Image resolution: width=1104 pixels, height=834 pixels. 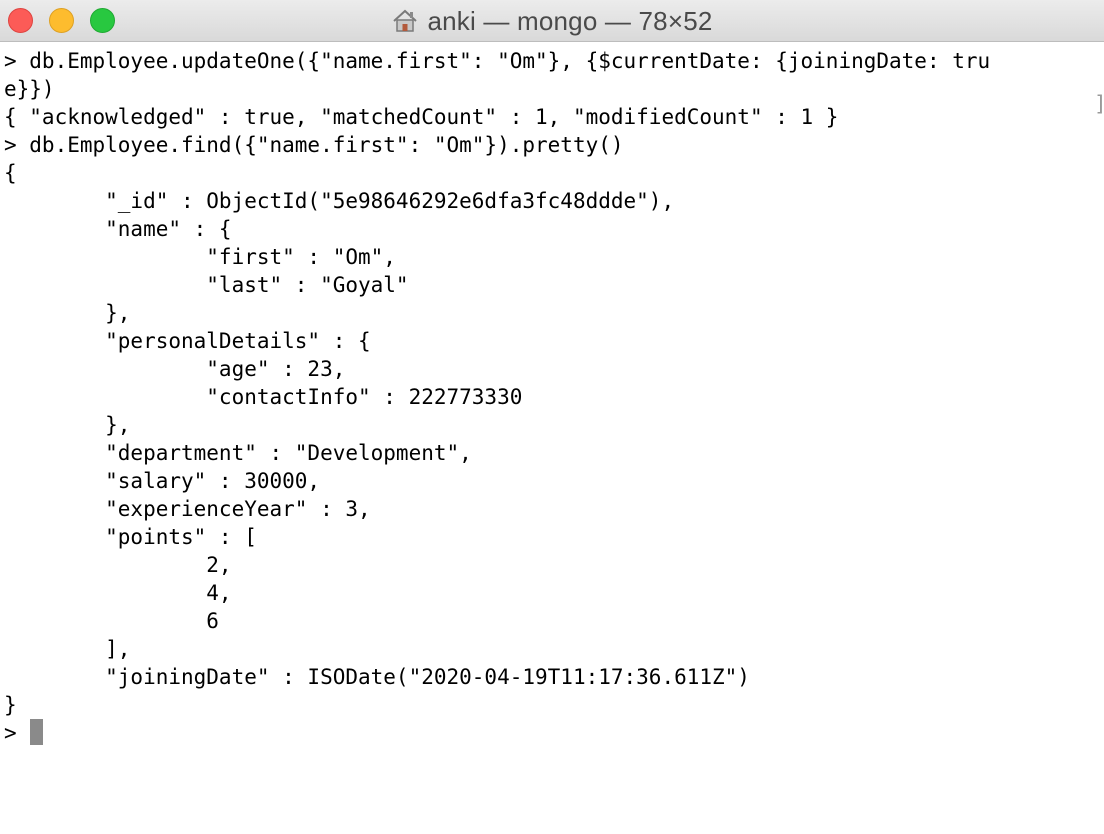 What do you see at coordinates (118, 229) in the screenshot?
I see `terminal-line: "name" : {` at bounding box center [118, 229].